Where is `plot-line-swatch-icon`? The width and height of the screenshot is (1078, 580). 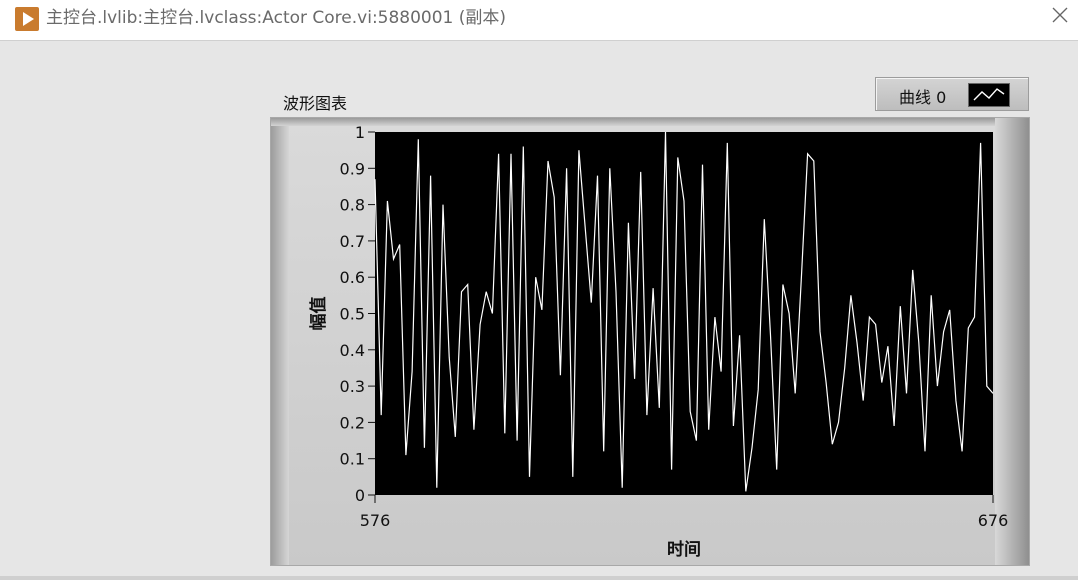
plot-line-swatch-icon is located at coordinates (989, 95).